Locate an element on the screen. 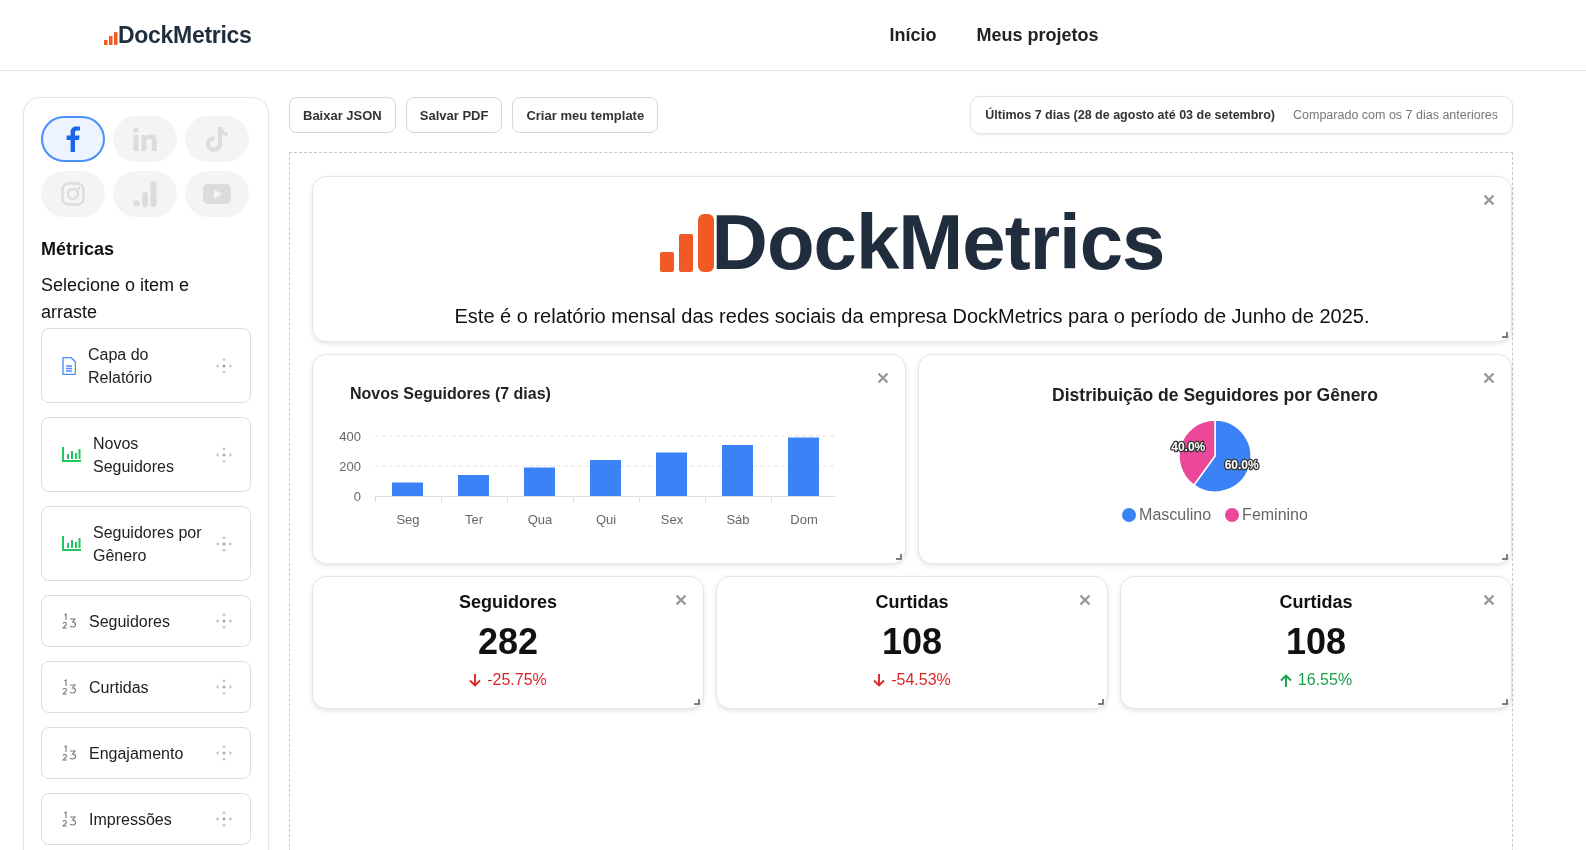 The image size is (1586, 850). report-description: Este é o relatório mensal das redes sociais da empresa DockMetrics para o período de Junho de 2025. is located at coordinates (912, 316).